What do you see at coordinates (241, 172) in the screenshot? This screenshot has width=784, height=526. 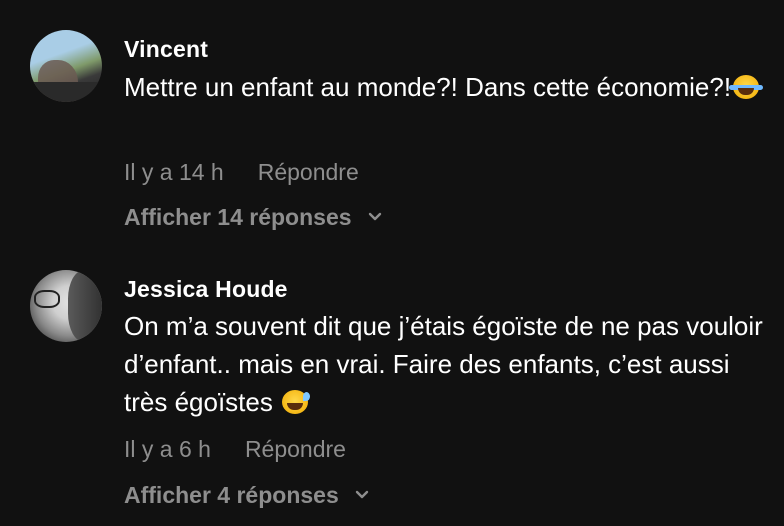 I see `comment-meta: Il y a 14 h Répondre` at bounding box center [241, 172].